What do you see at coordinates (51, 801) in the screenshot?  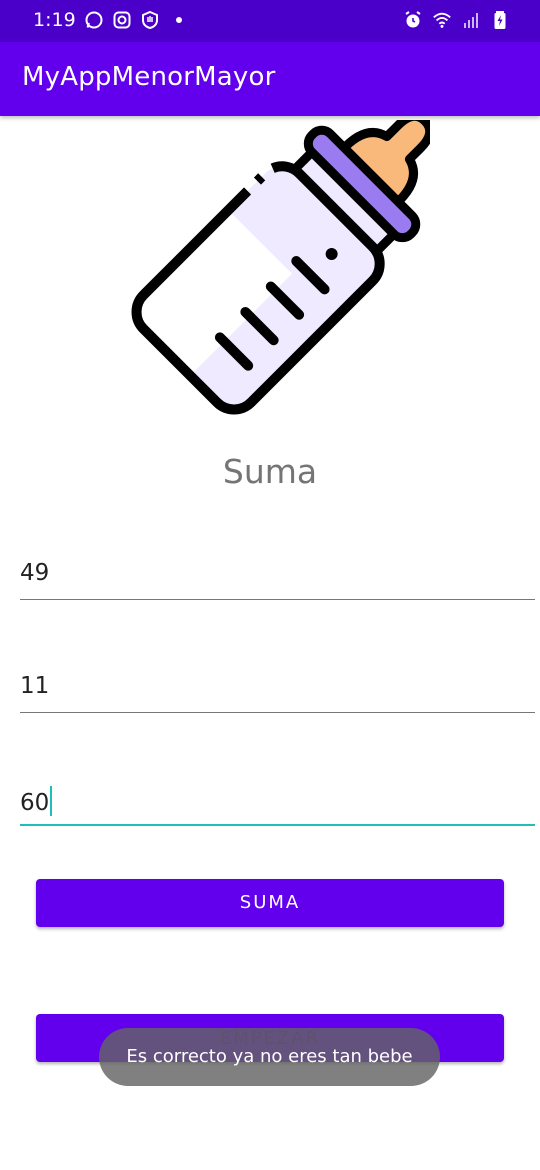 I see `text-caret` at bounding box center [51, 801].